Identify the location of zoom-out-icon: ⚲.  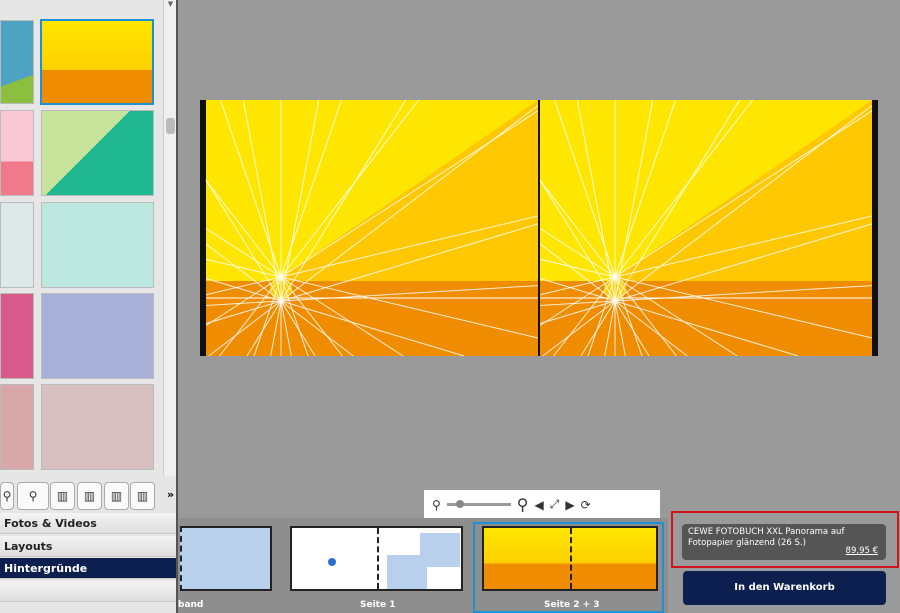
(436, 505).